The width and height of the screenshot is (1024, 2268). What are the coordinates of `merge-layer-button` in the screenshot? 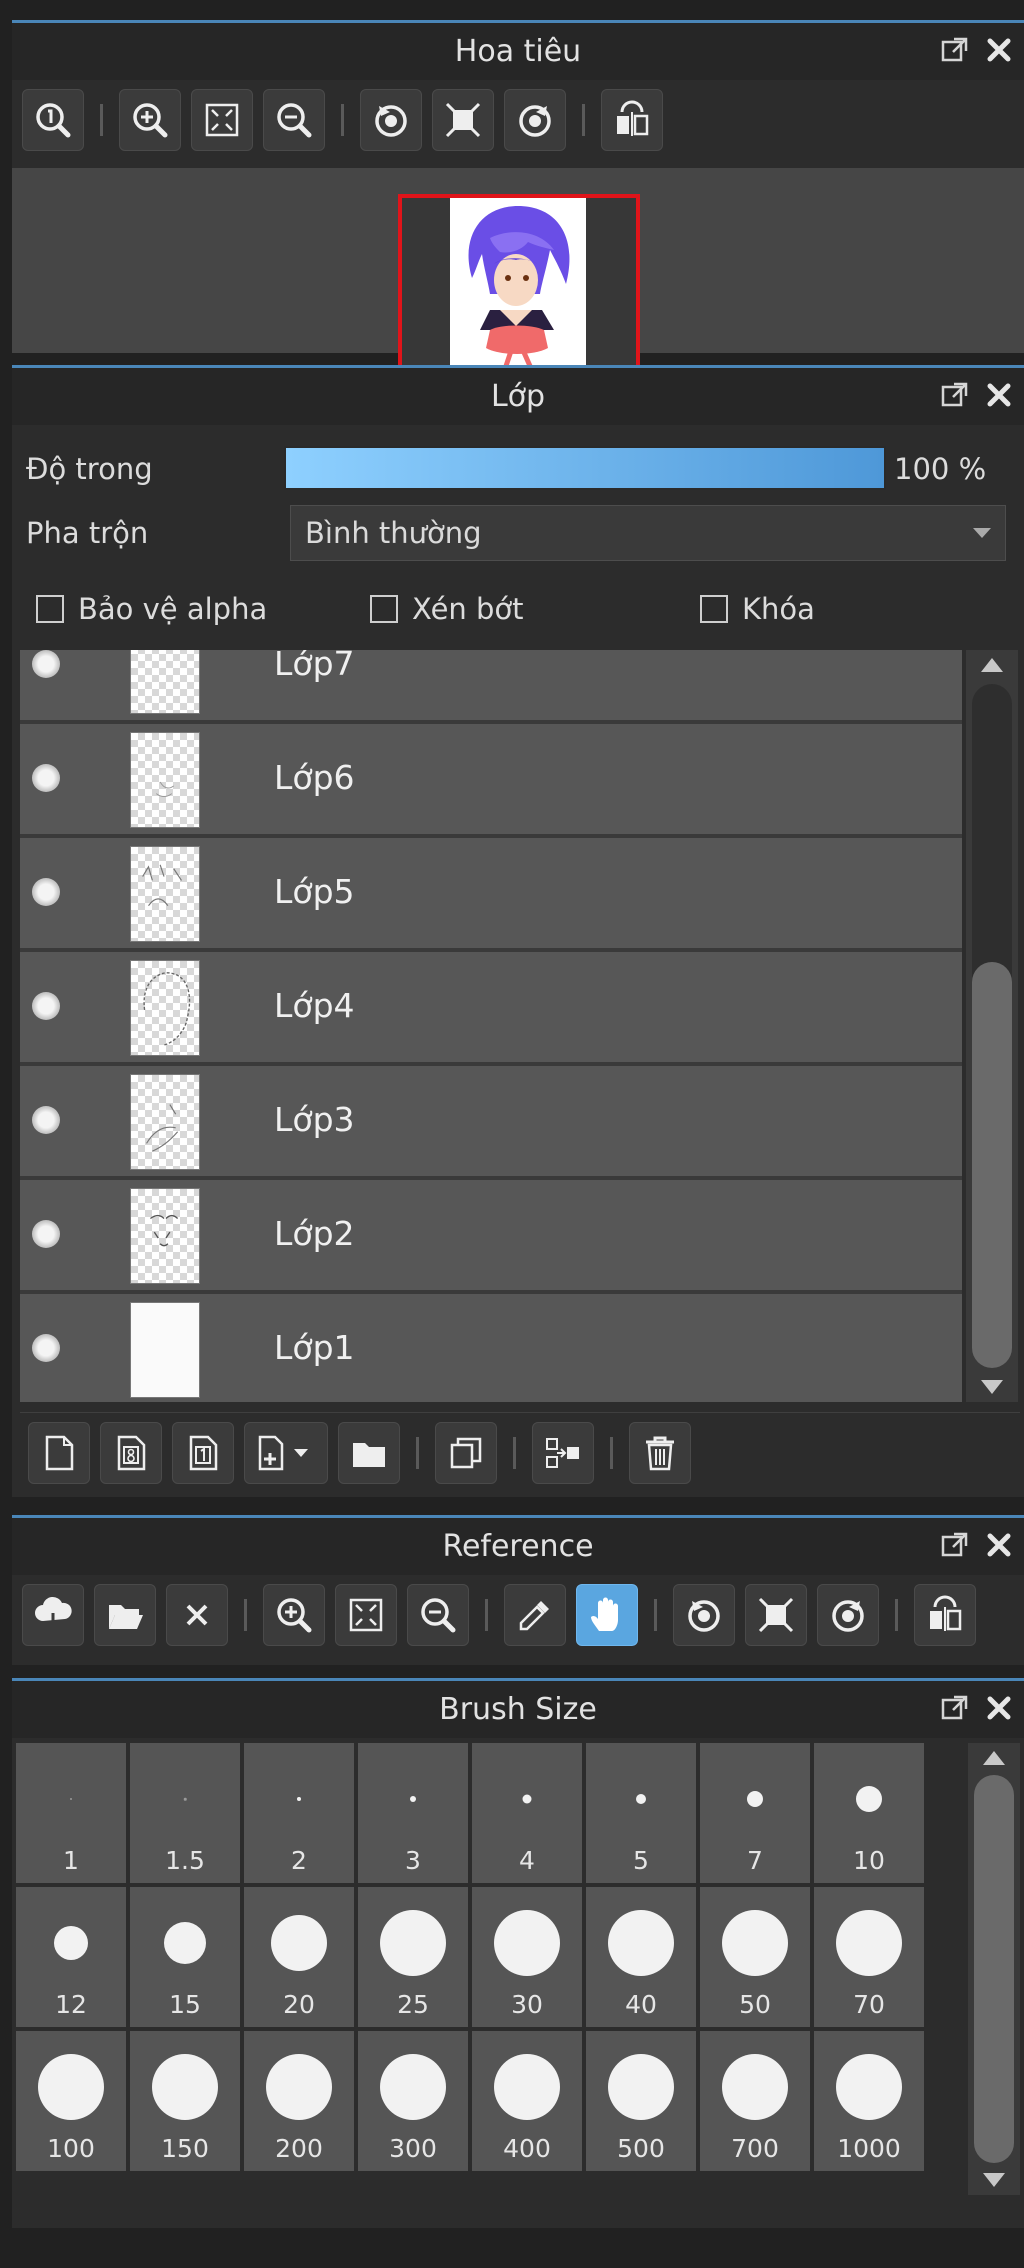 It's located at (563, 1452).